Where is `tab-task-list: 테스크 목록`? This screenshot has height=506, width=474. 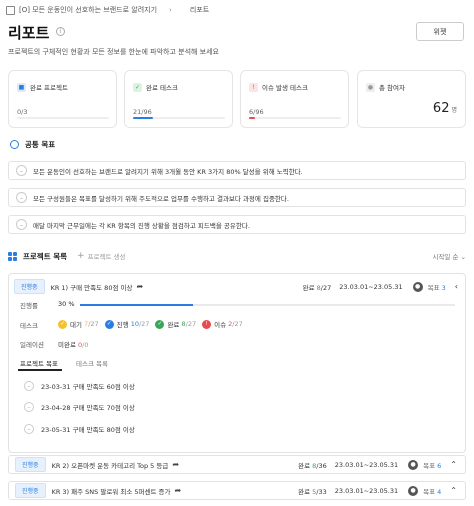
tab-task-list: 테스크 목록 is located at coordinates (92, 363).